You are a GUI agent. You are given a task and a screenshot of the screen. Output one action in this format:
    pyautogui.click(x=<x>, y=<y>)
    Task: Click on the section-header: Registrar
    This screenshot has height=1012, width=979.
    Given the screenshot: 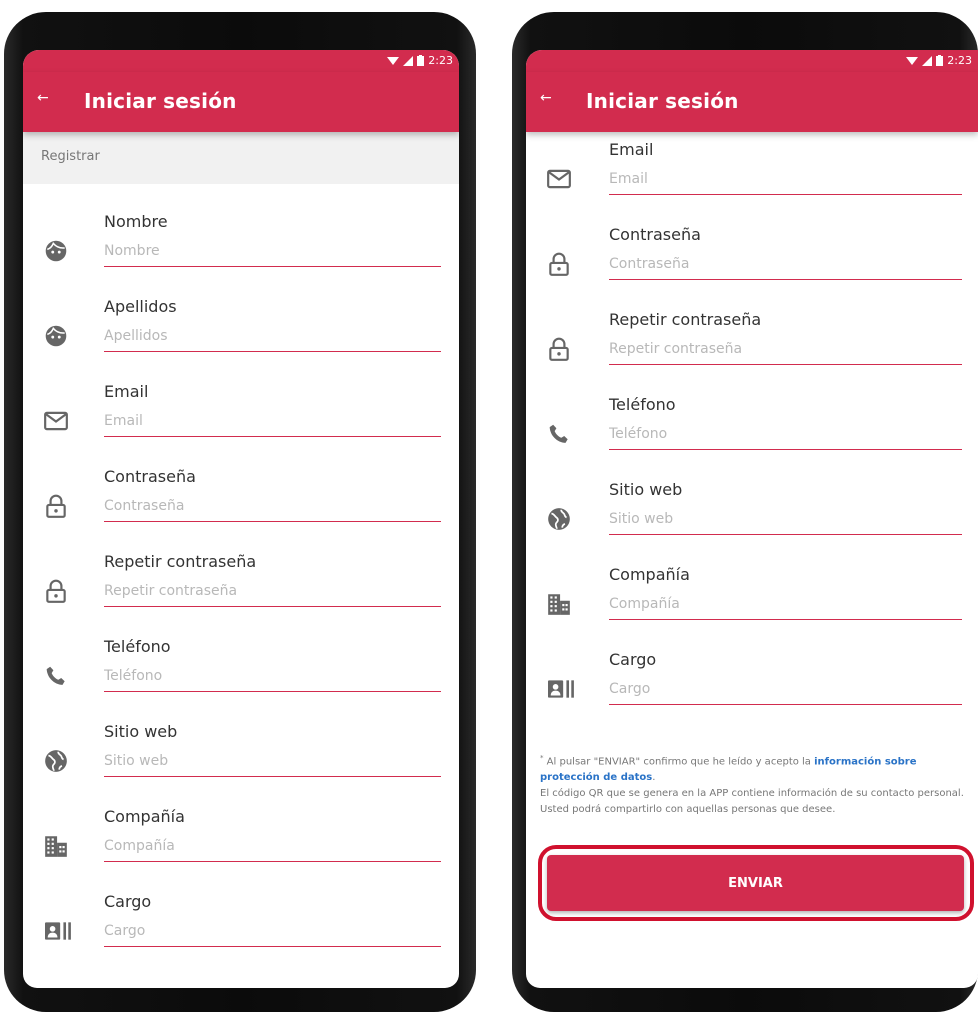 What is the action you would take?
    pyautogui.click(x=241, y=158)
    